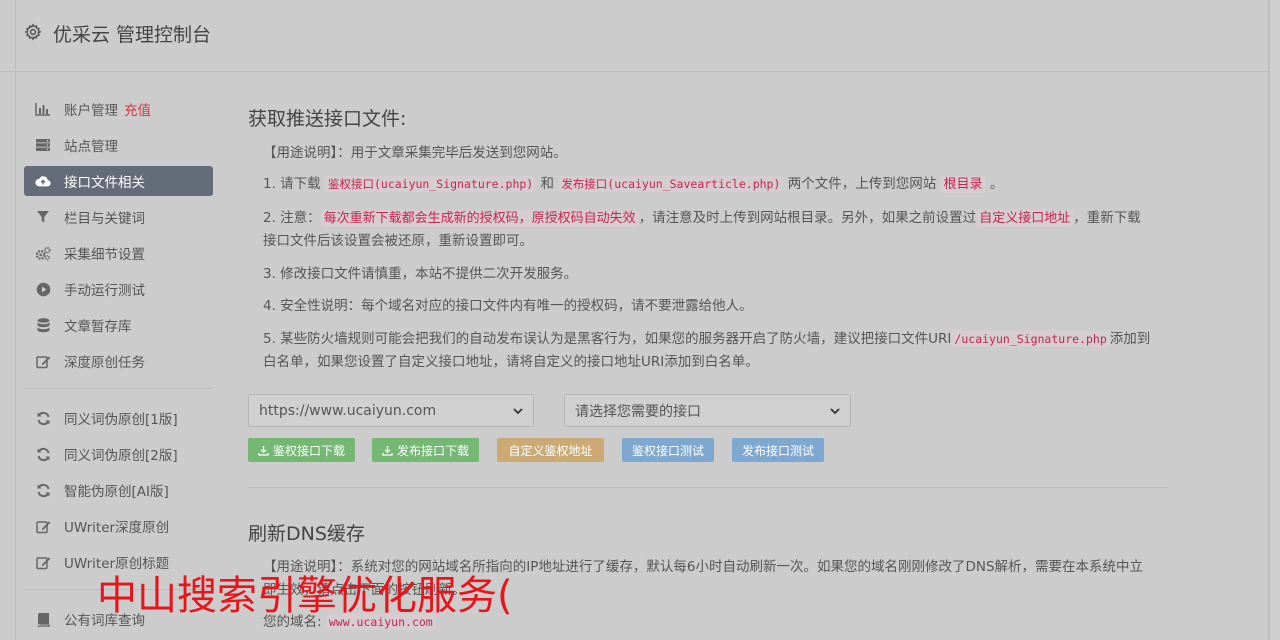 This screenshot has width=1280, height=640. Describe the element at coordinates (118, 388) in the screenshot. I see `sidebar-divider` at that location.